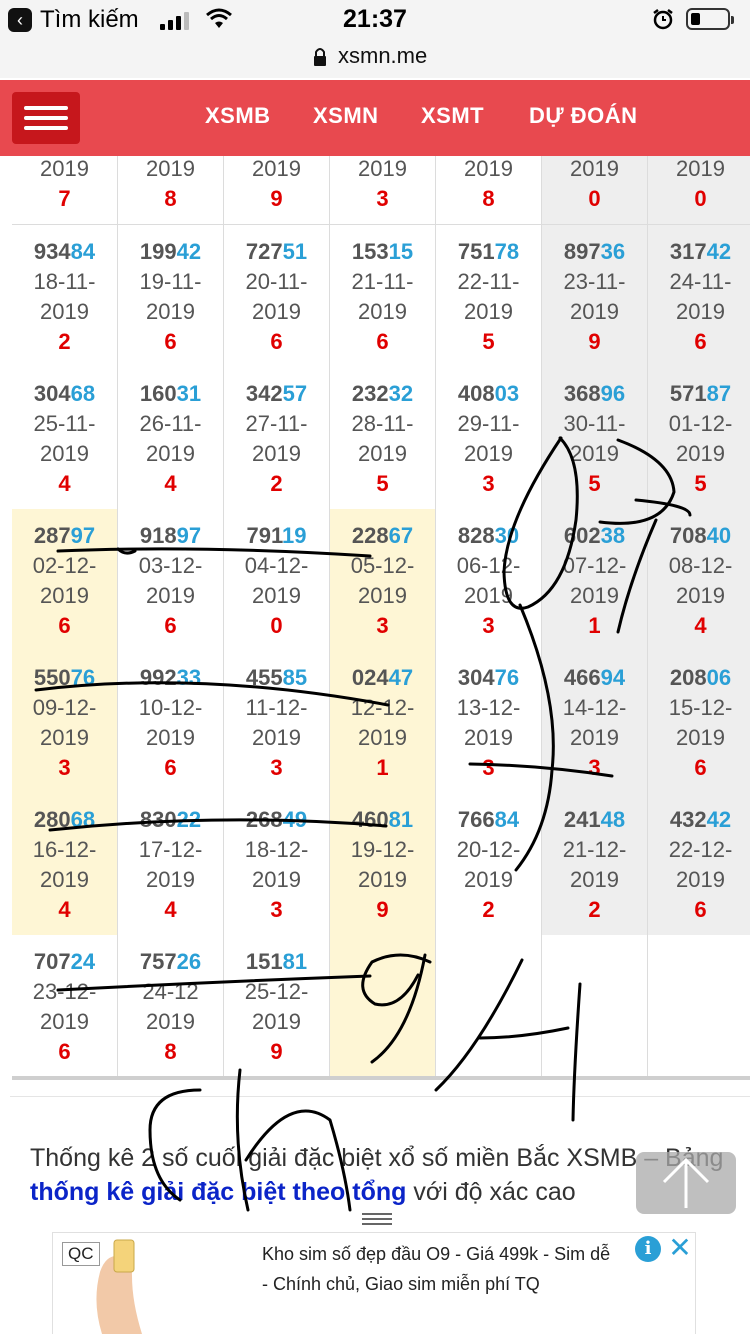 The width and height of the screenshot is (750, 1334). Describe the element at coordinates (170, 820) in the screenshot. I see `cell-number: 83022` at that location.